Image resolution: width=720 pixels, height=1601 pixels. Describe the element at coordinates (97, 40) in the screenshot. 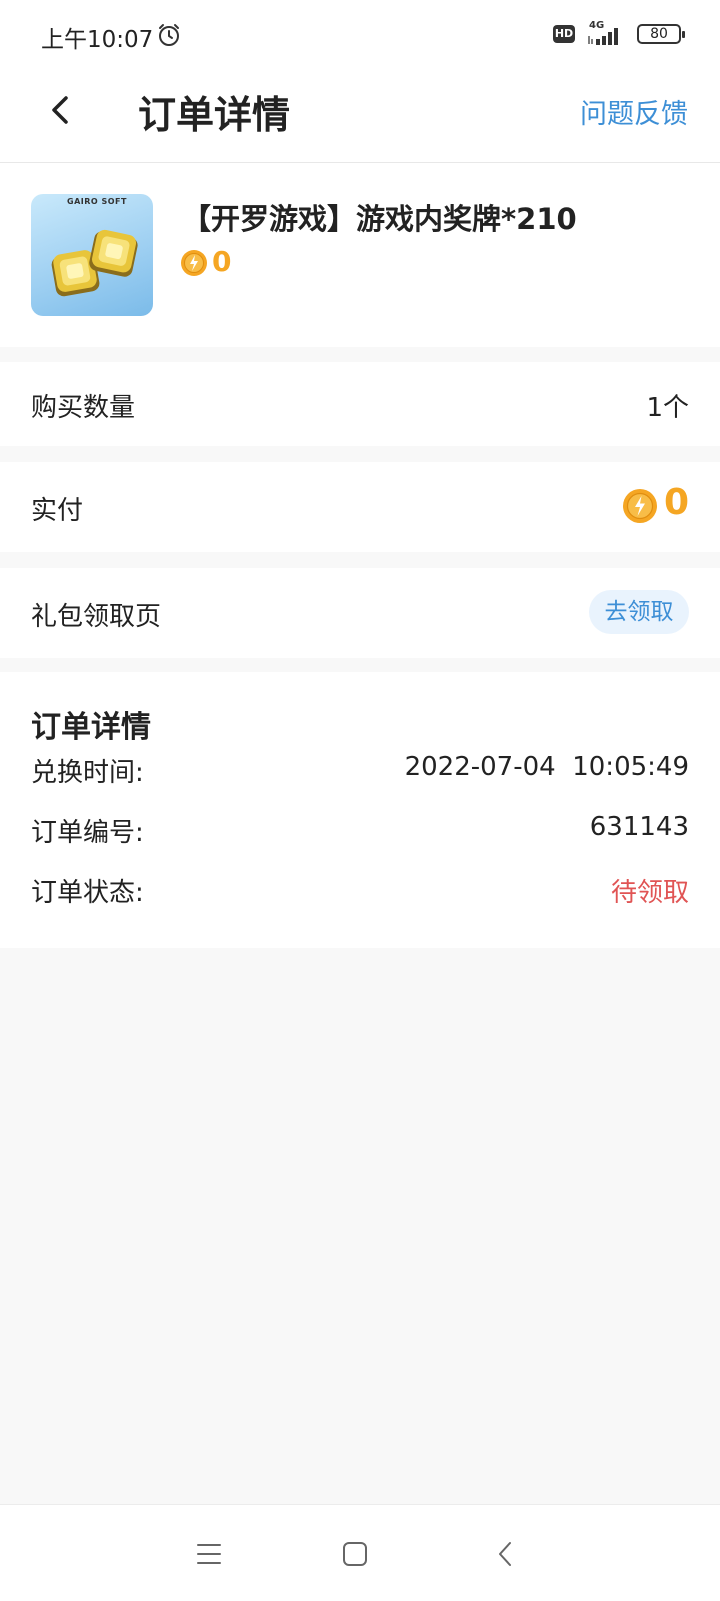

I see `status-time: 上午10:07` at that location.